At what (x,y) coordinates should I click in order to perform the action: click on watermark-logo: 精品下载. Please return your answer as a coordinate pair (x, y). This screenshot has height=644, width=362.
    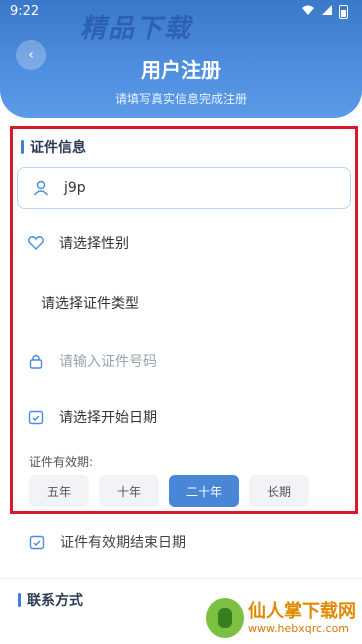
    Looking at the image, I should click on (136, 29).